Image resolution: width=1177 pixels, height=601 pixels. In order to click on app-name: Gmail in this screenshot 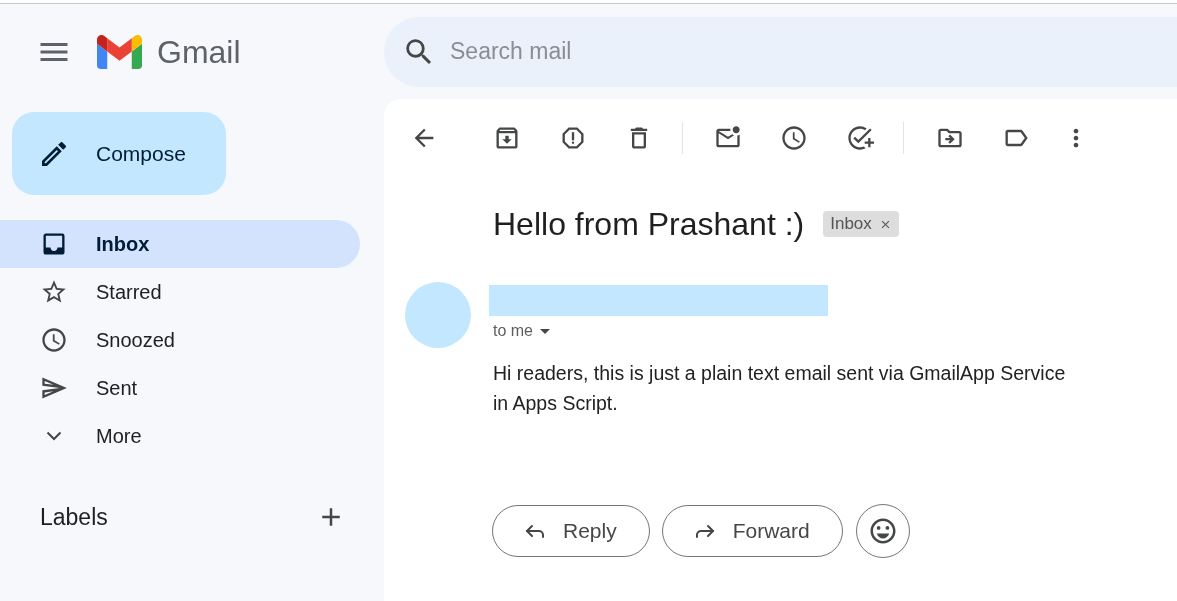, I will do `click(199, 51)`.